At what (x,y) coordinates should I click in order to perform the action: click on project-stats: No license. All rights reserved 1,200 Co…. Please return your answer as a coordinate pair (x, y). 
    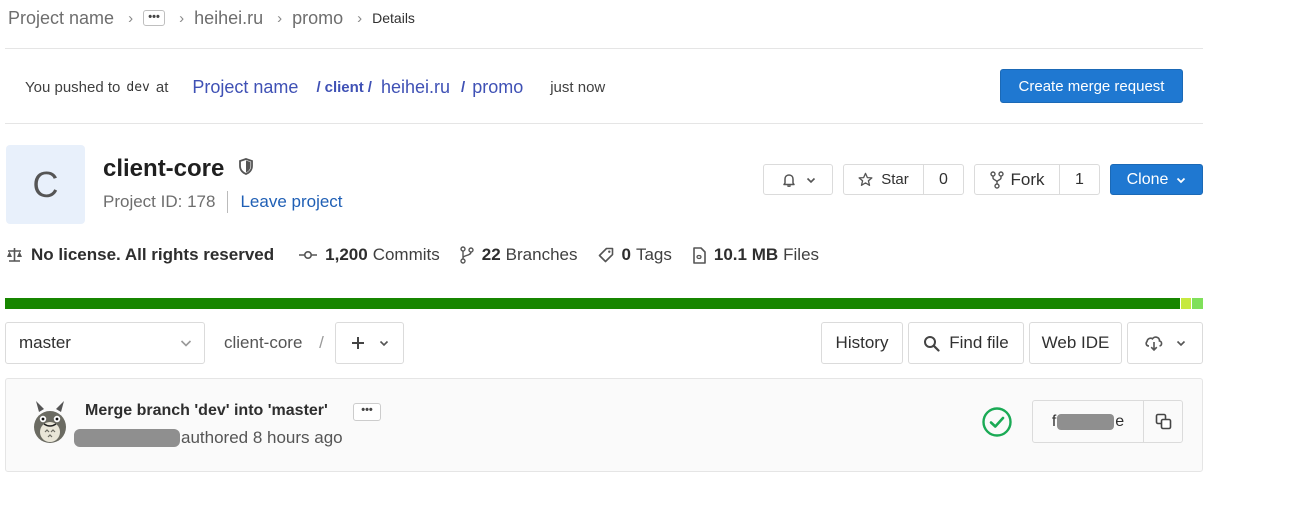
    Looking at the image, I should click on (422, 255).